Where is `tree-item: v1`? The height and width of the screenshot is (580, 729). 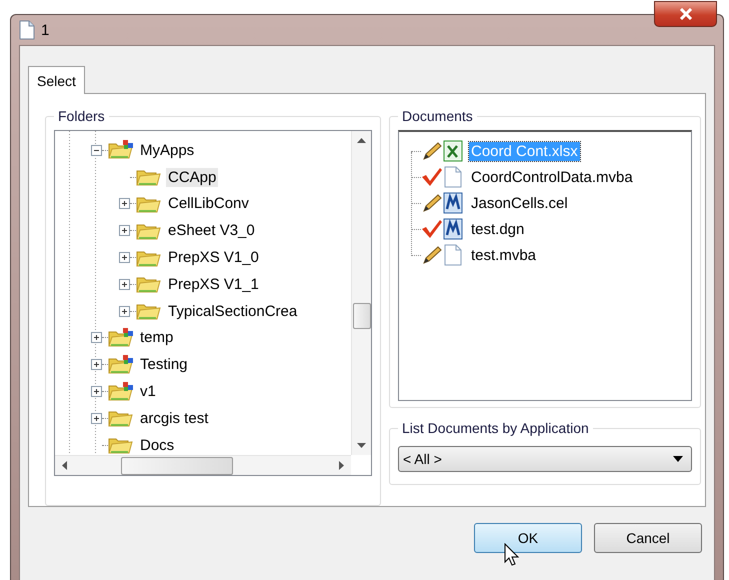
tree-item: v1 is located at coordinates (148, 392).